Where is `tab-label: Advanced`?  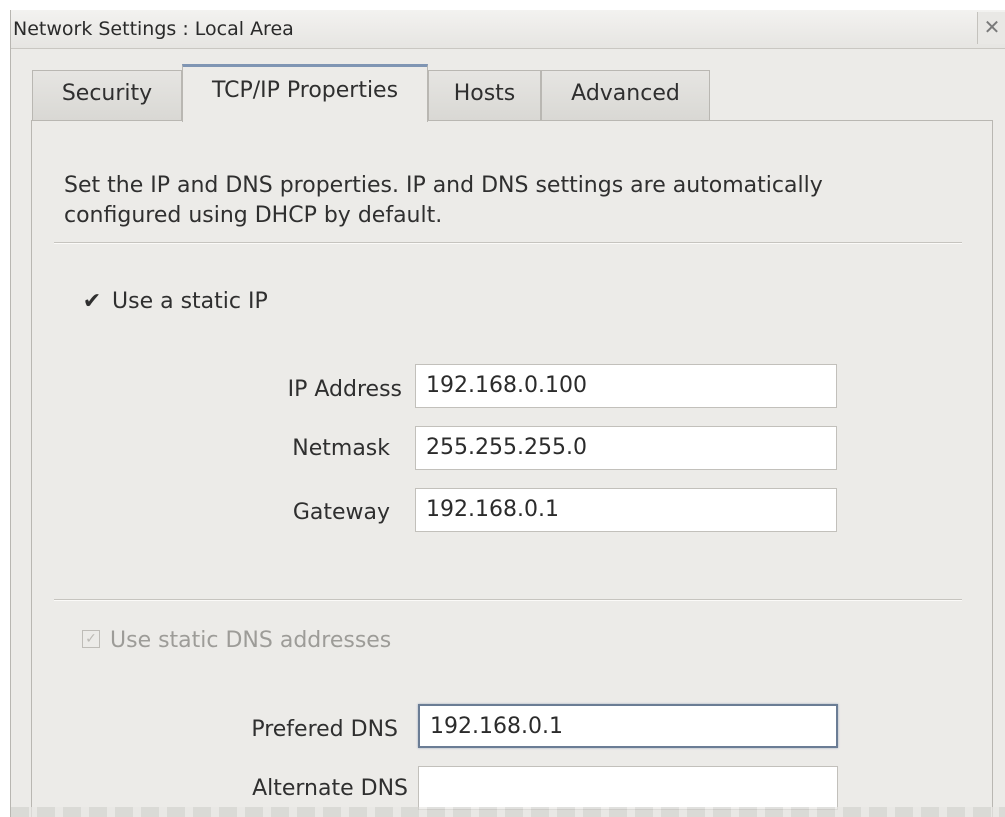 tab-label: Advanced is located at coordinates (625, 93).